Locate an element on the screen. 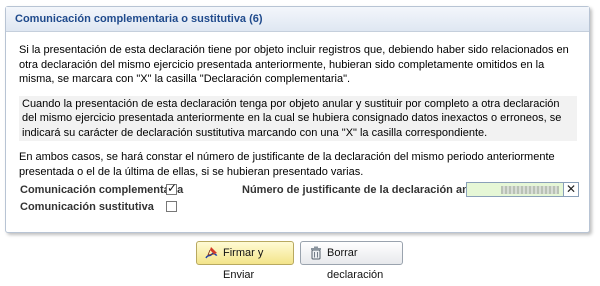 This screenshot has height=286, width=600. sustitutiva-label: Comunicación sustitutiva is located at coordinates (87, 207).